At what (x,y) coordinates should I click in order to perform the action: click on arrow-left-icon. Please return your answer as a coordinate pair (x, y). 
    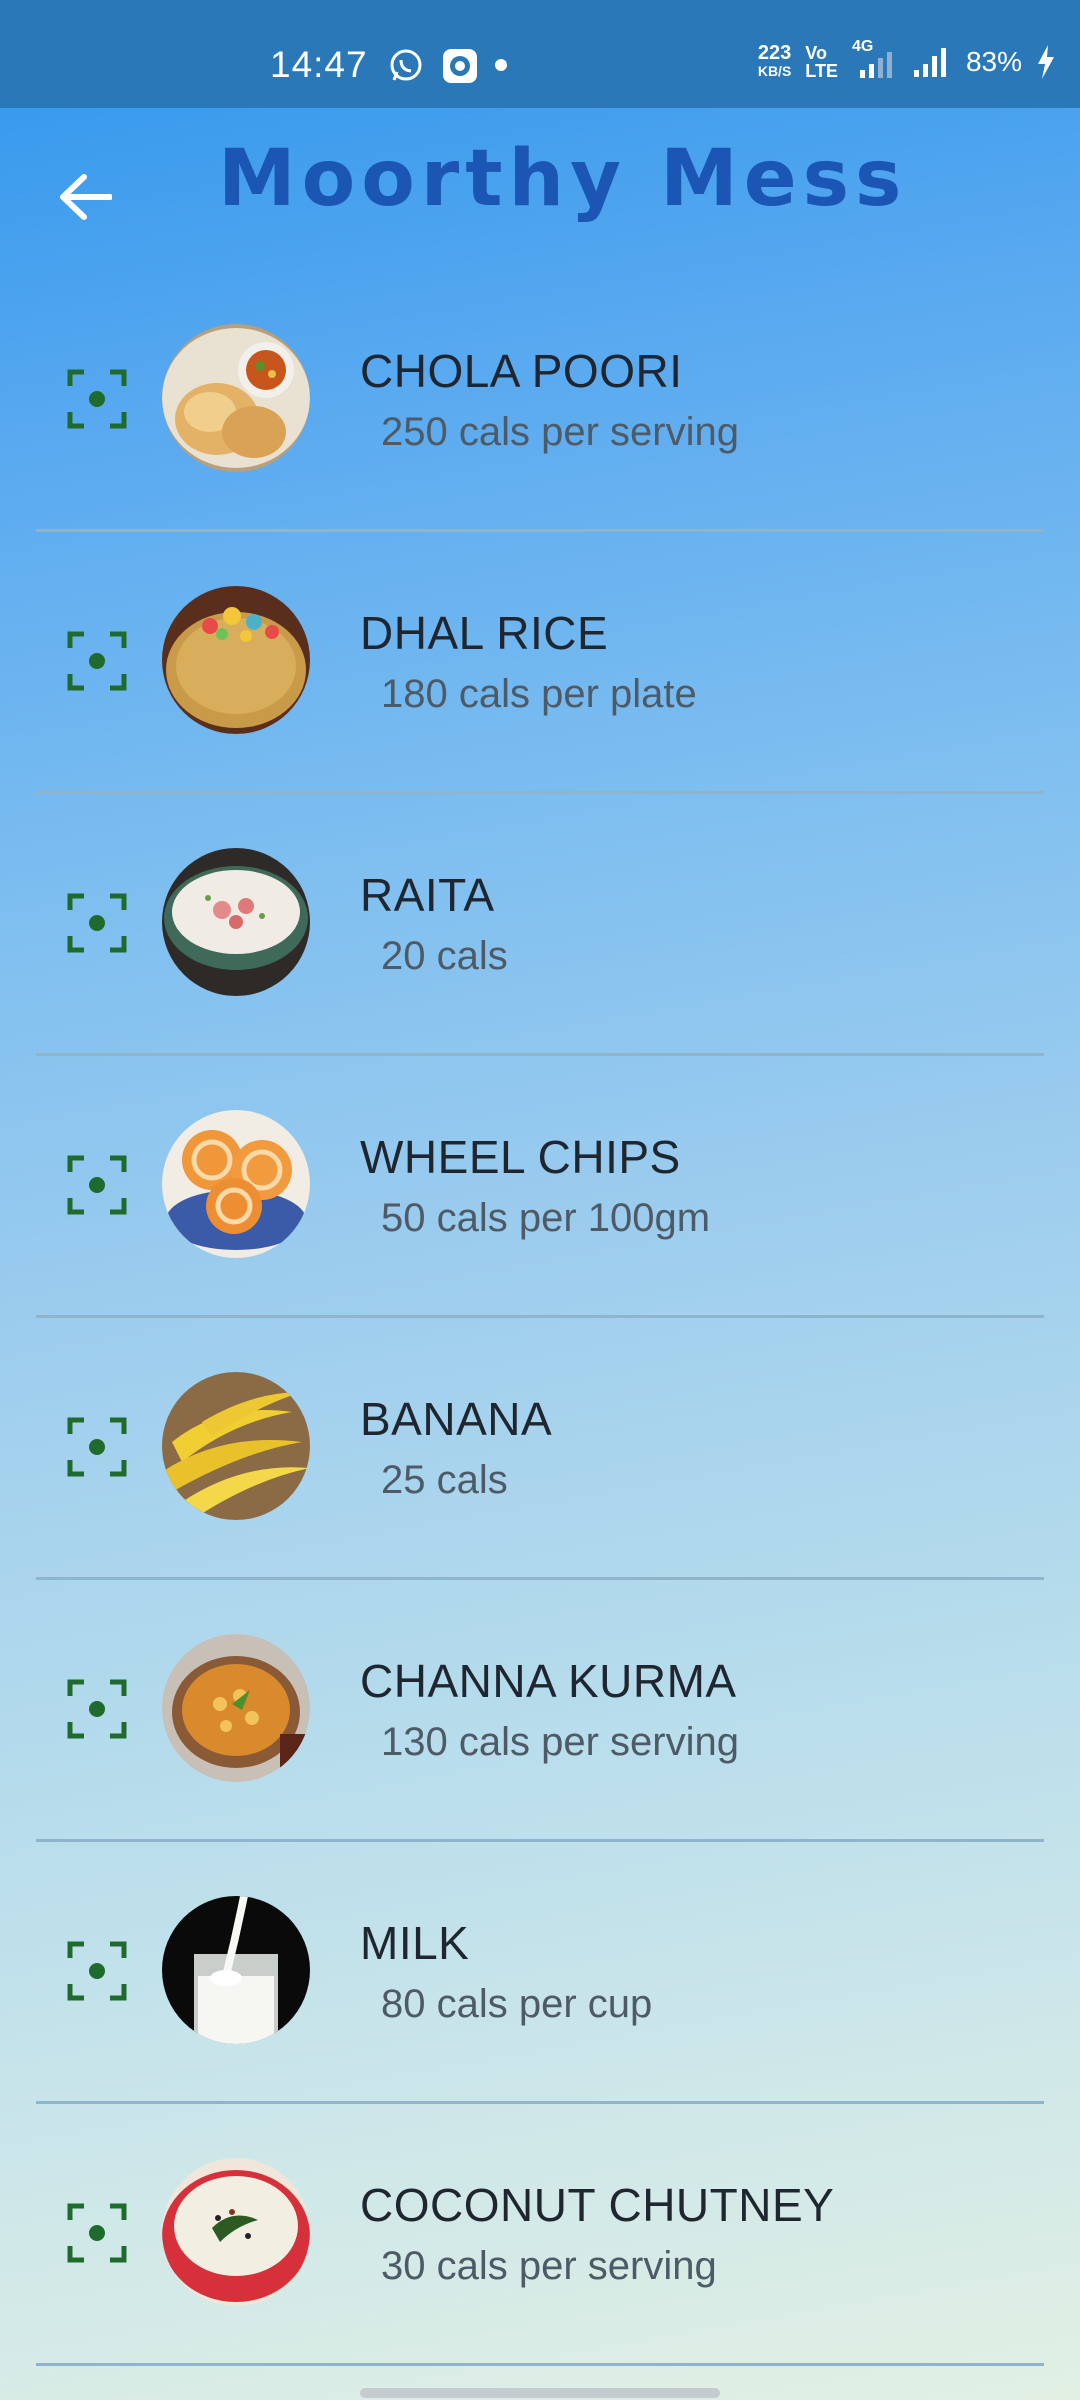
    Looking at the image, I should click on (86, 197).